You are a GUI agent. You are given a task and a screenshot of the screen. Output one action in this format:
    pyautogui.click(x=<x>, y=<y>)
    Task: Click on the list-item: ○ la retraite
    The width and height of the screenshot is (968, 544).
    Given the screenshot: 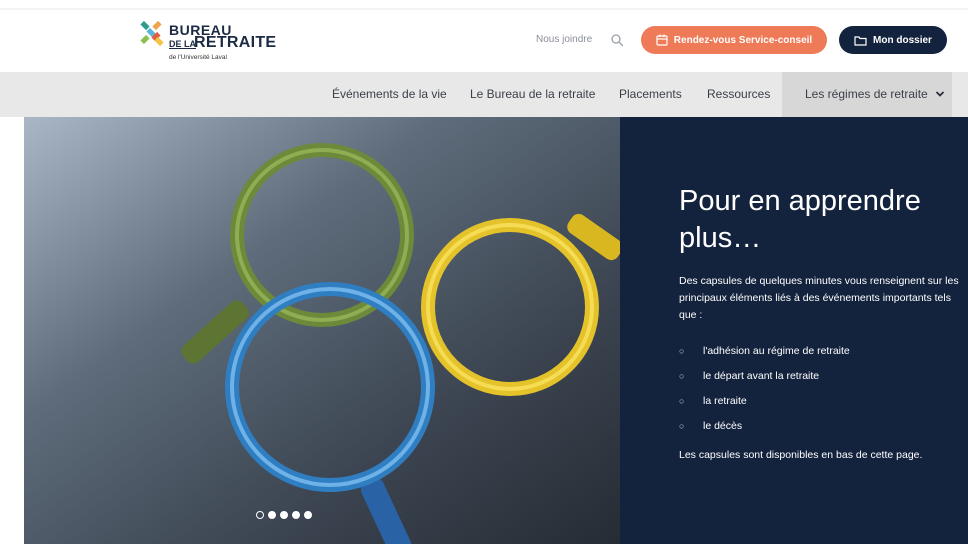 What is the action you would take?
    pyautogui.click(x=819, y=401)
    